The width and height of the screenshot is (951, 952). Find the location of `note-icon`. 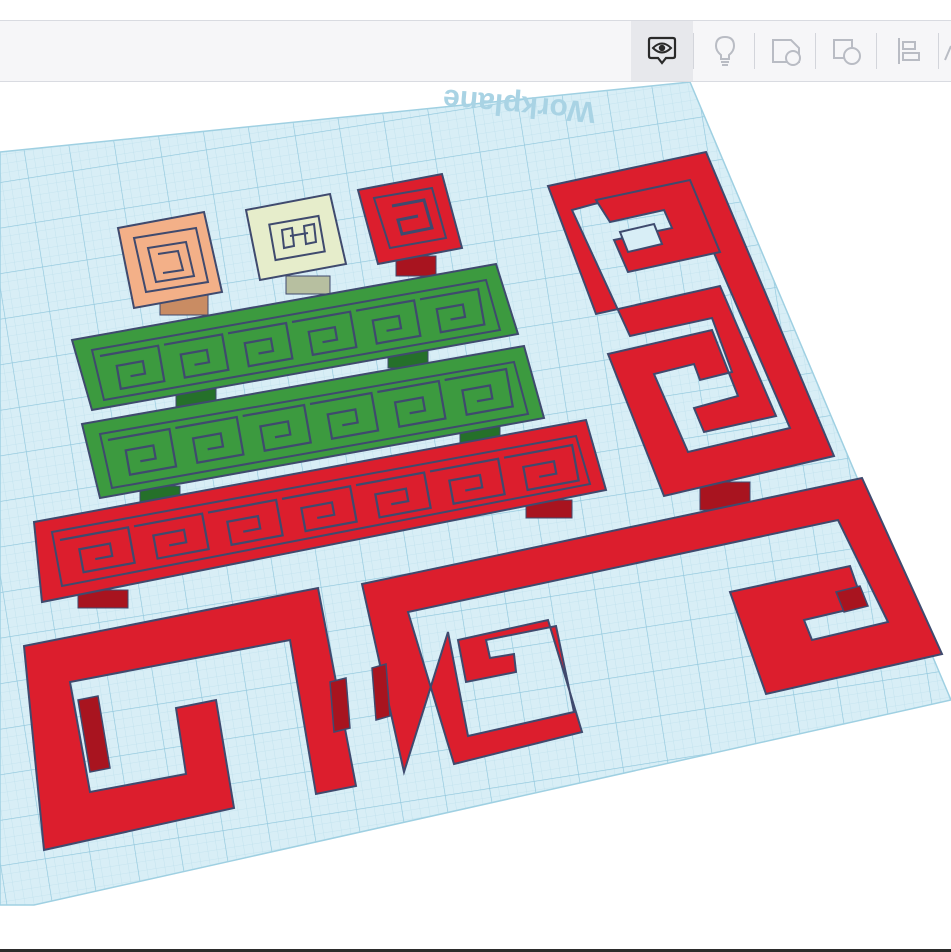

note-icon is located at coordinates (786, 52).